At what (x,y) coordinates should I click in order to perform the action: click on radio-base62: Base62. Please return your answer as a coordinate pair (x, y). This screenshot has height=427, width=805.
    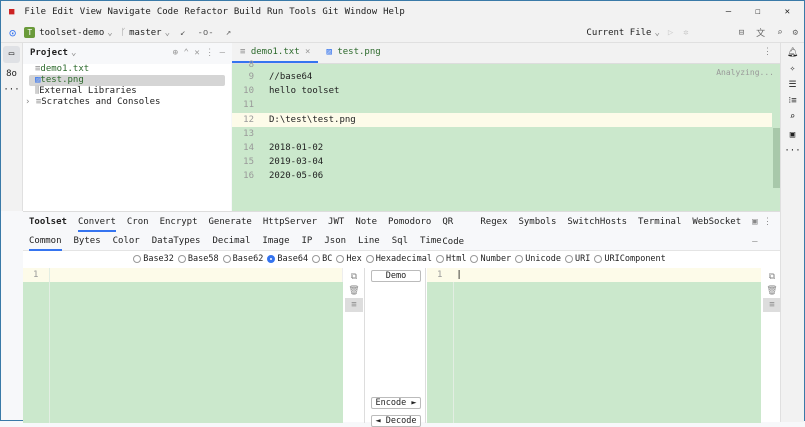
    Looking at the image, I should click on (242, 259).